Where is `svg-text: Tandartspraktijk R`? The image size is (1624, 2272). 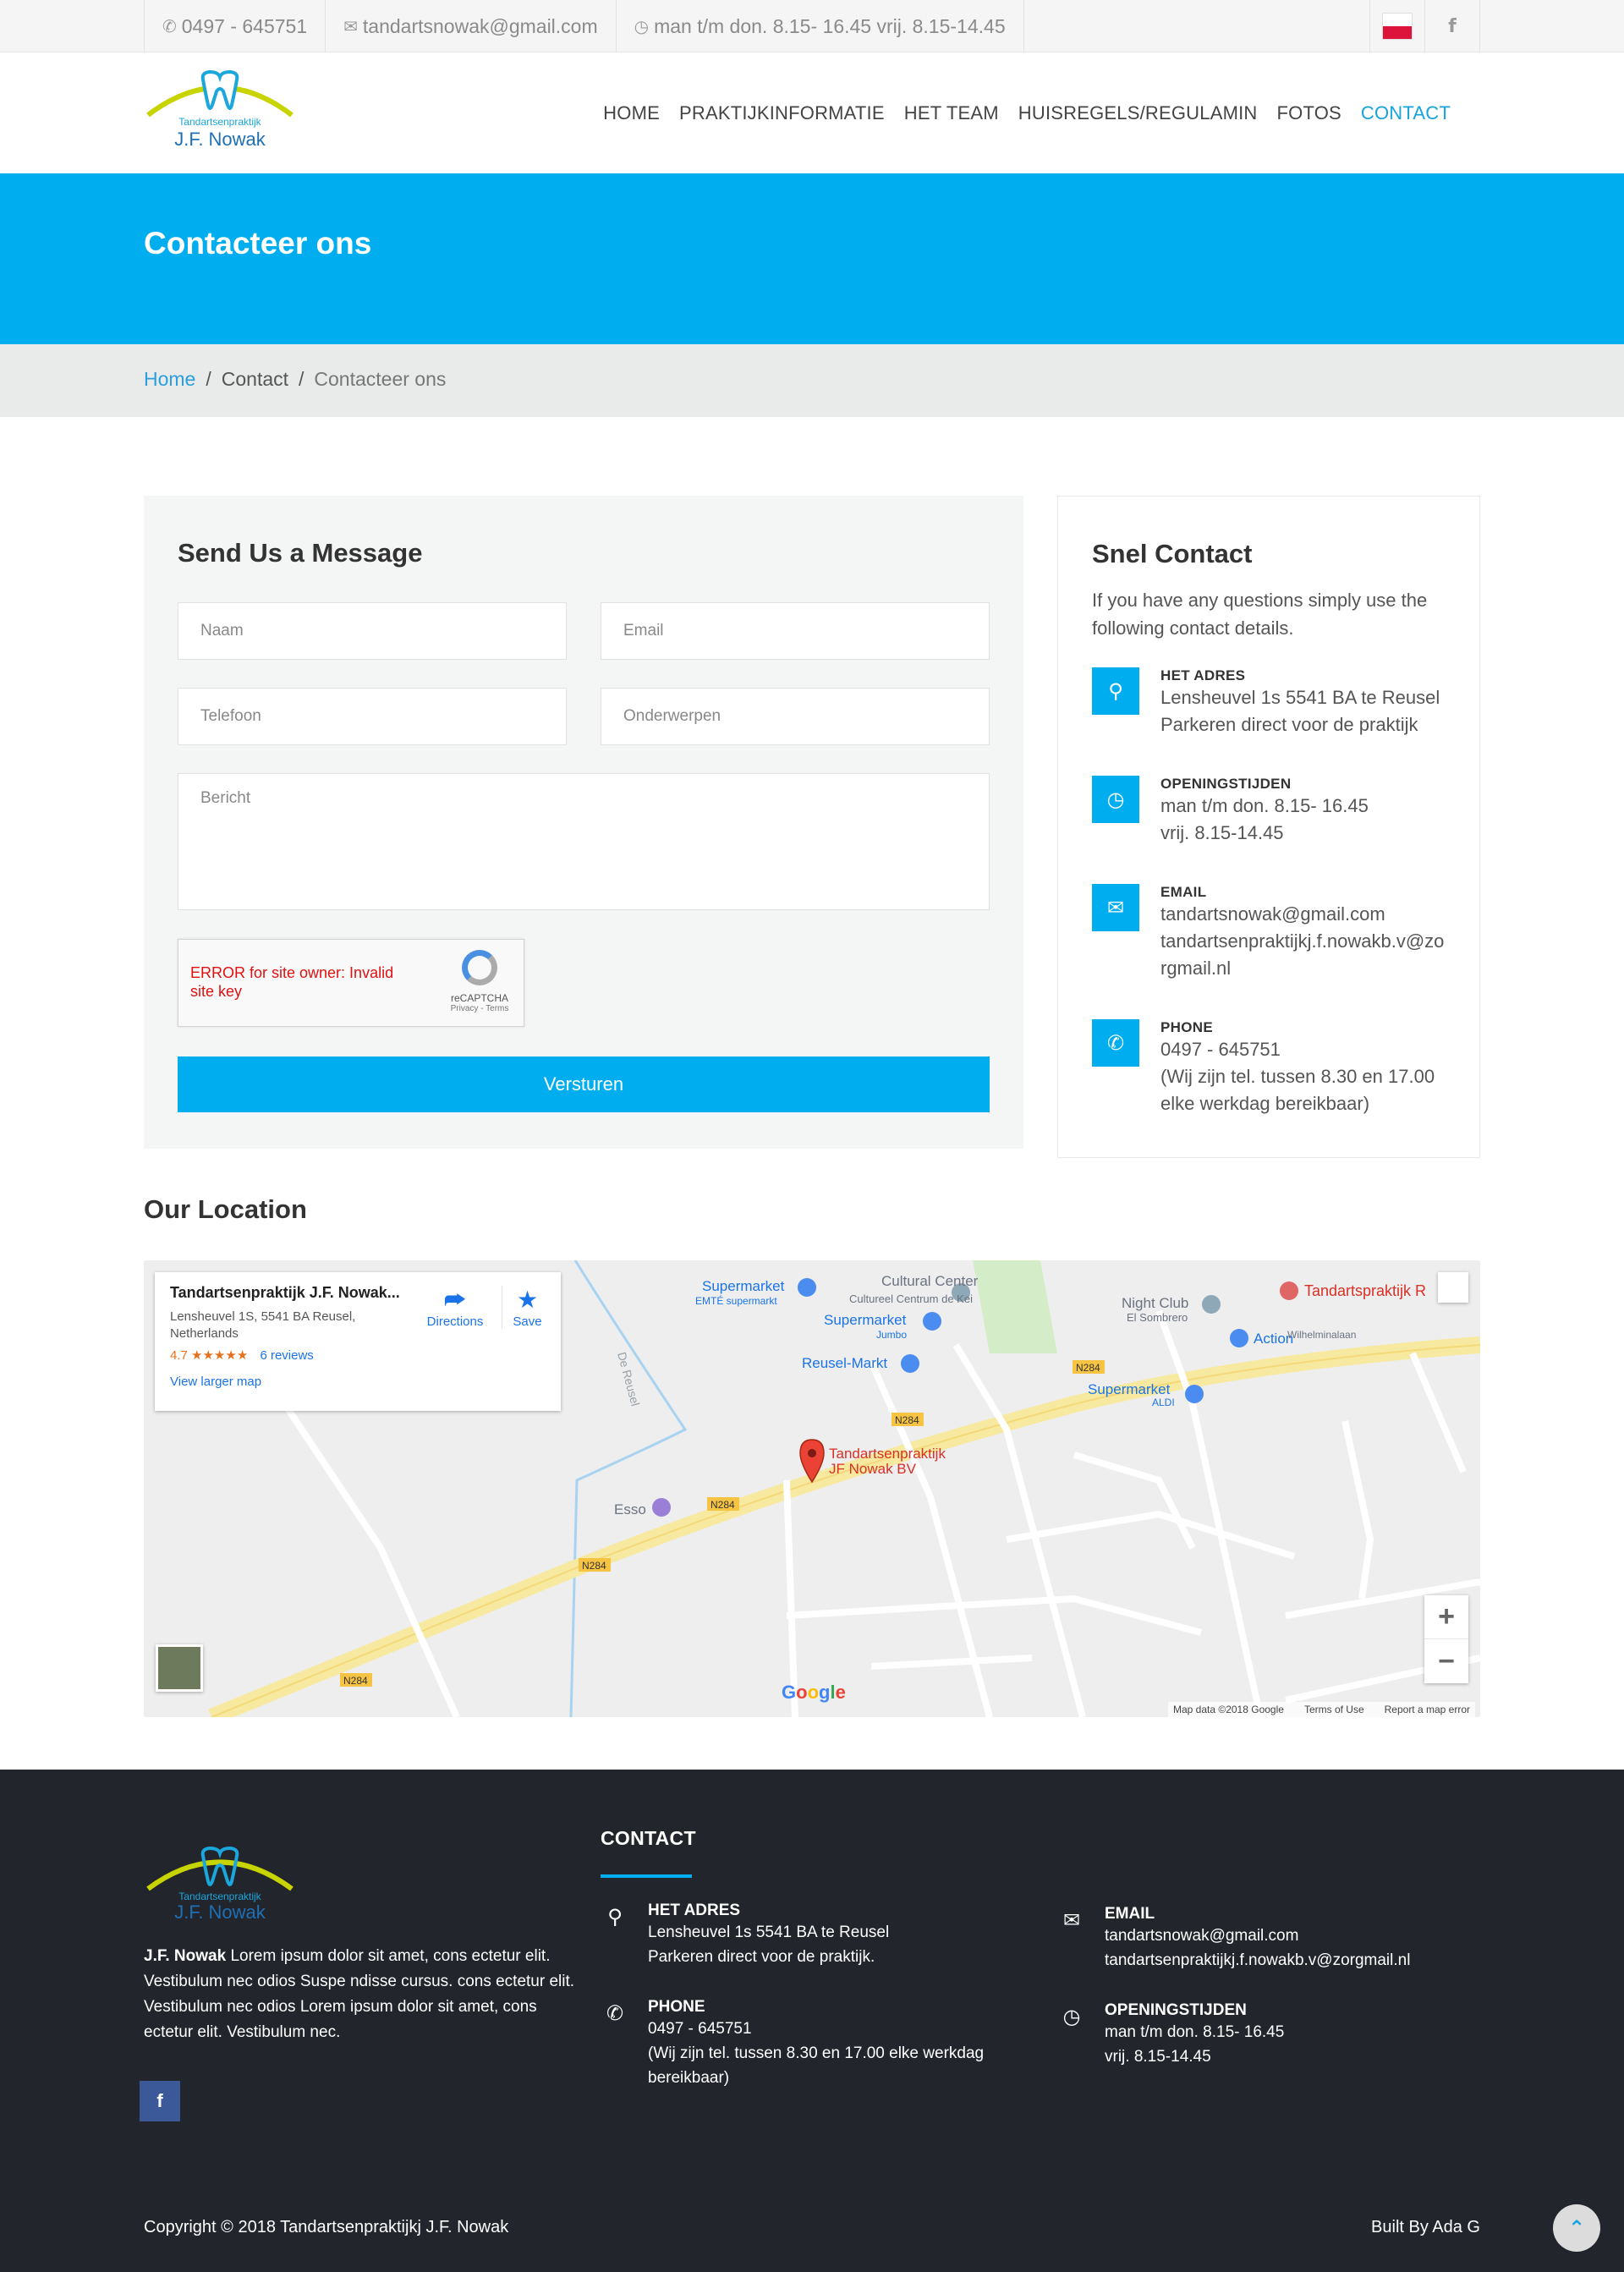
svg-text: Tandartspraktijk R is located at coordinates (1365, 1291).